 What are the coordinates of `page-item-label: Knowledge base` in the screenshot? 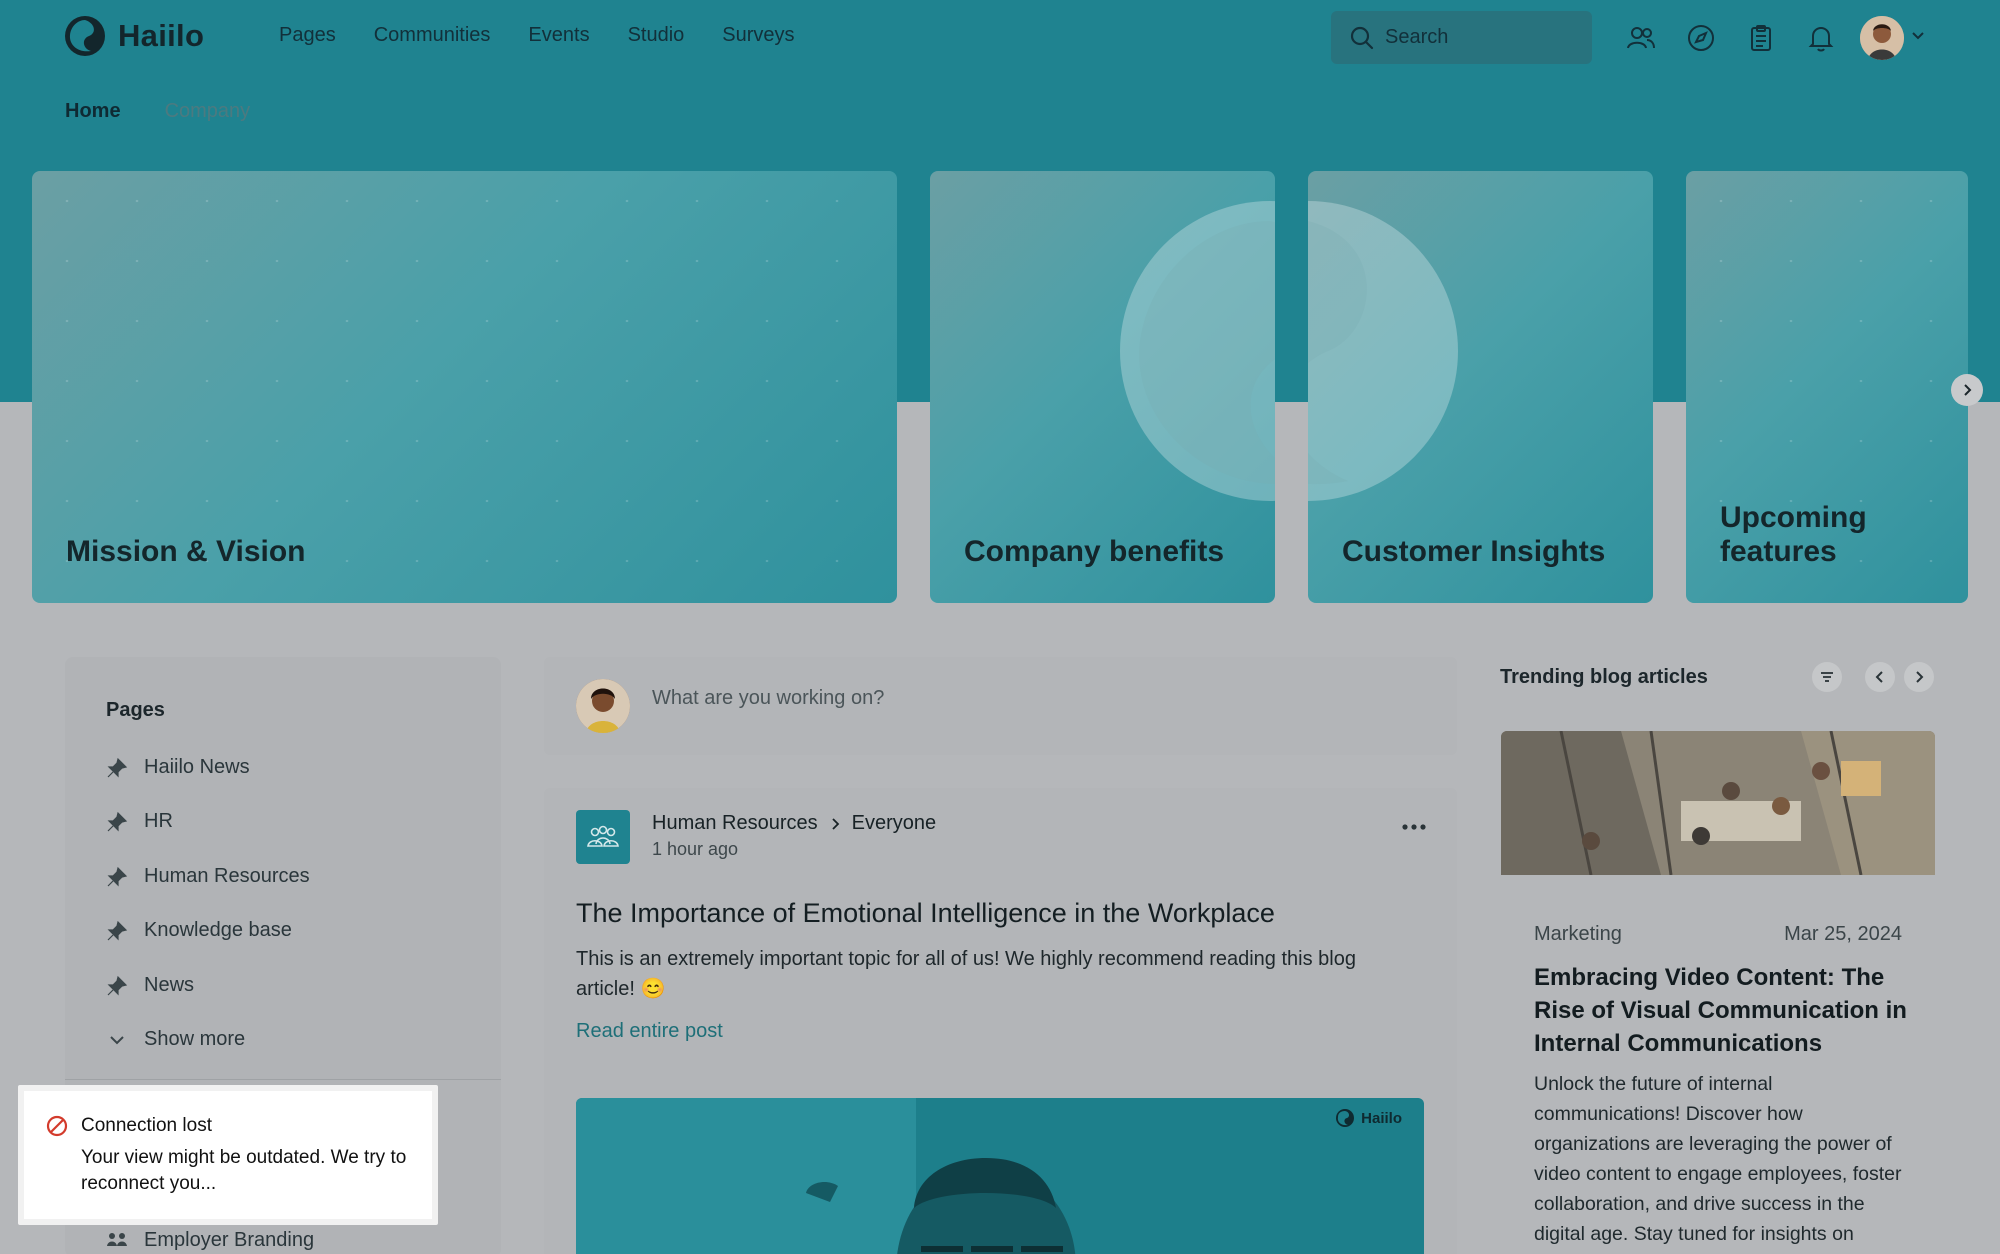 It's located at (218, 930).